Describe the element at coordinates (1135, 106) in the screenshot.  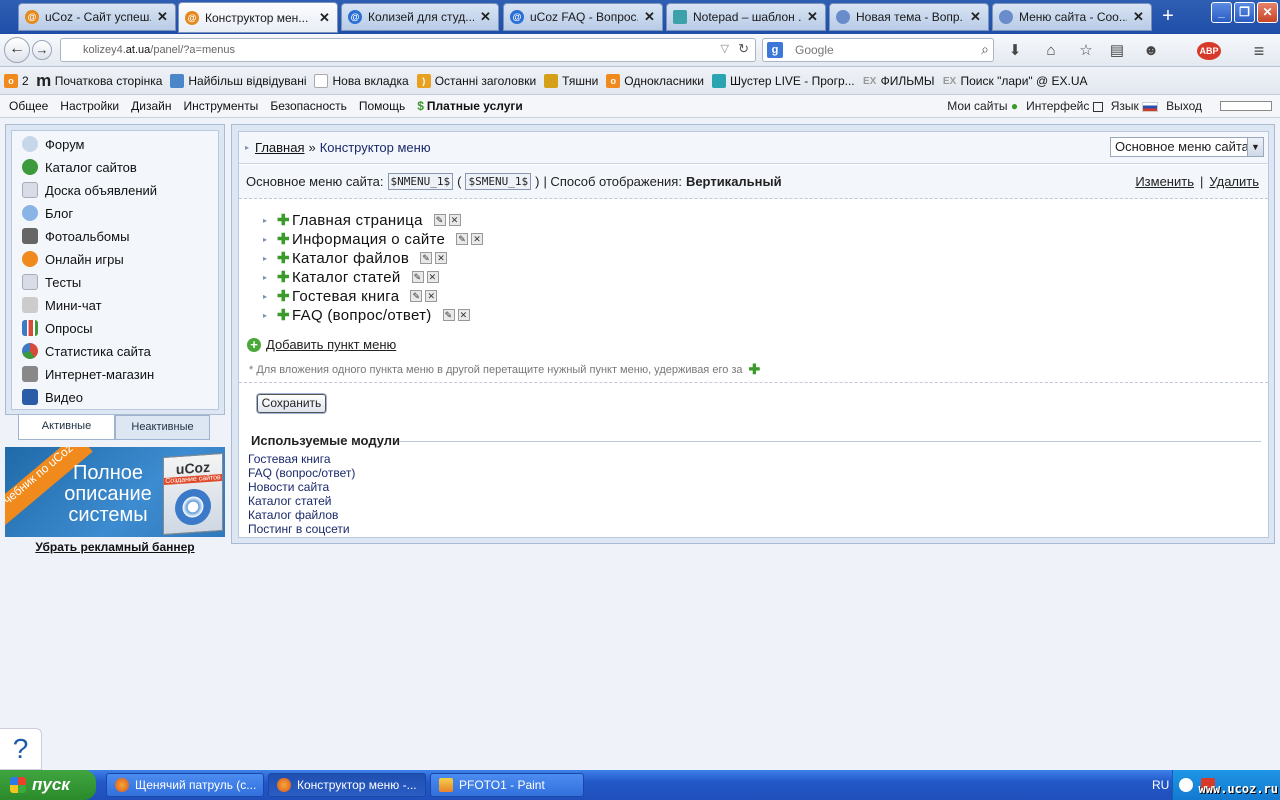
I see `language-link: Язык` at that location.